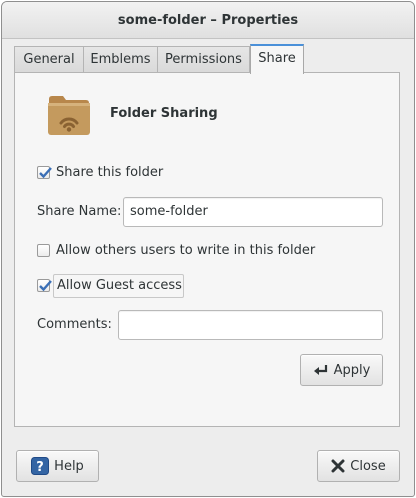 Image resolution: width=416 pixels, height=498 pixels. Describe the element at coordinates (277, 59) in the screenshot. I see `tab-share: Share` at that location.